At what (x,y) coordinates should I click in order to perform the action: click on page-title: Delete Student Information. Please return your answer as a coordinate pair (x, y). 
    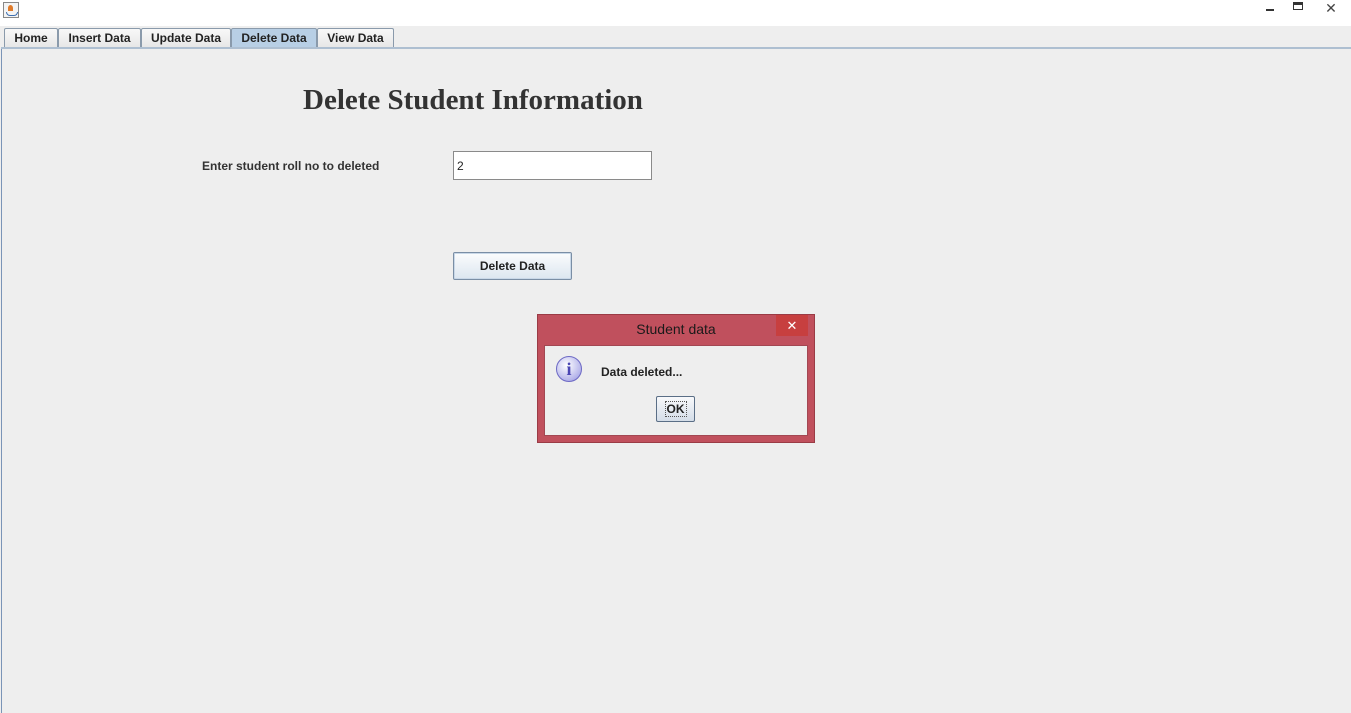
    Looking at the image, I should click on (473, 100).